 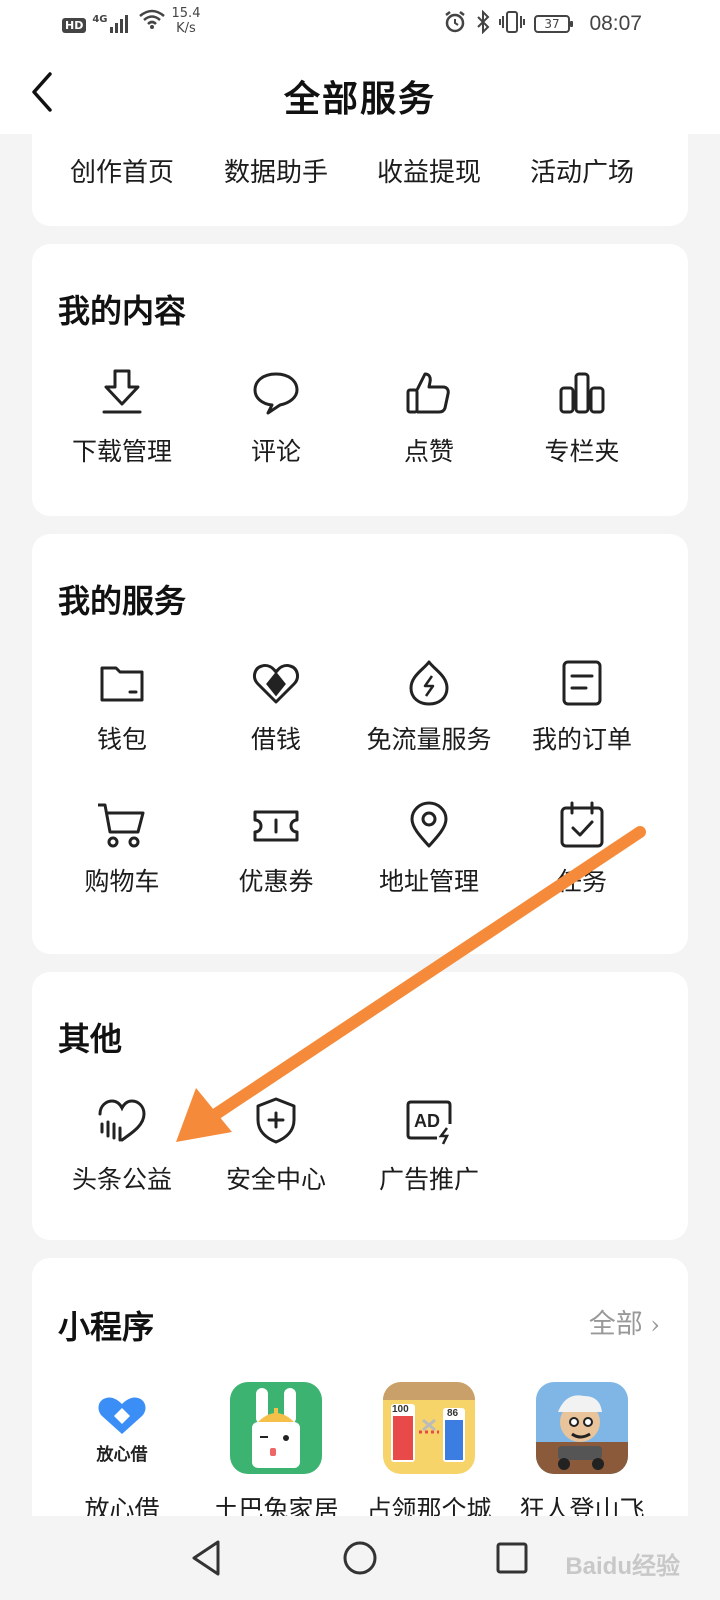 I want to click on item-label: 安全中心, so click(x=275, y=1179).